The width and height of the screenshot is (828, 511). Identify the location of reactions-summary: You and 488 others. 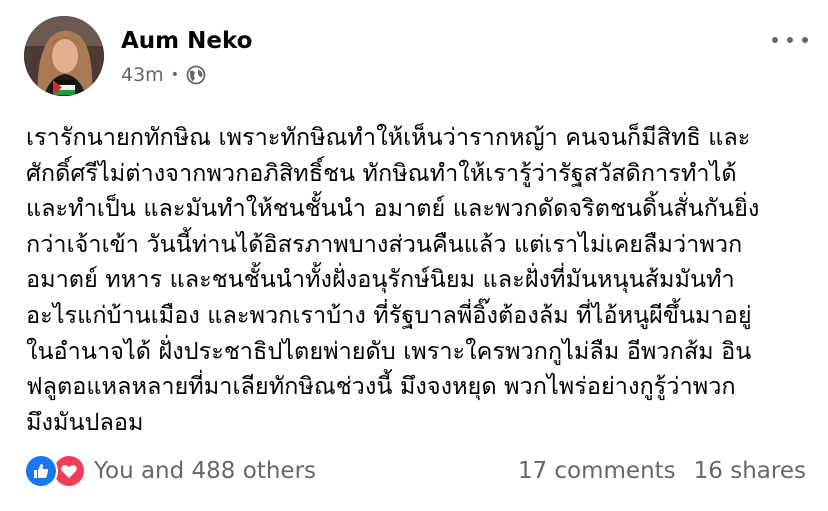
(170, 471).